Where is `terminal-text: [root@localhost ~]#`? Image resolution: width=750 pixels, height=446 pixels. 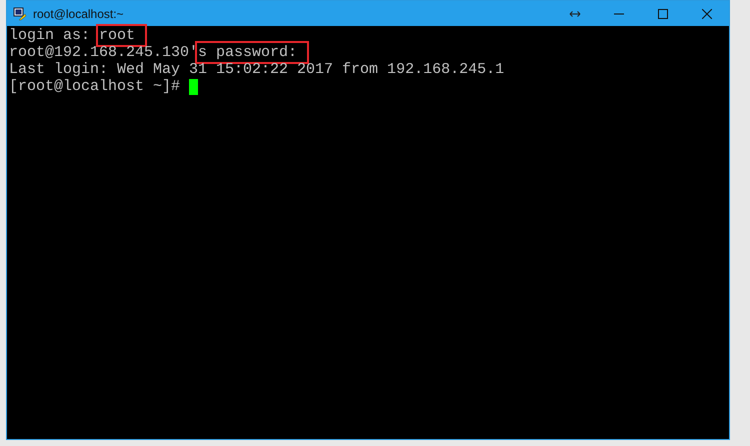 terminal-text: [root@localhost ~]# is located at coordinates (95, 86).